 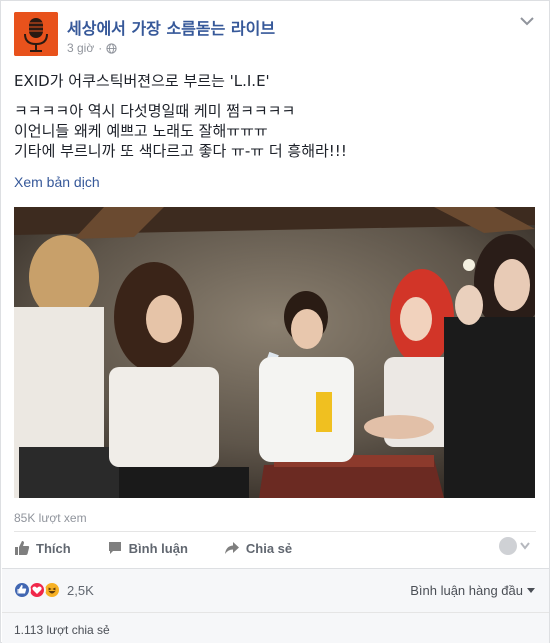 I want to click on post-actions-bar: Thích Bình luận Chia sẻ, so click(x=275, y=548).